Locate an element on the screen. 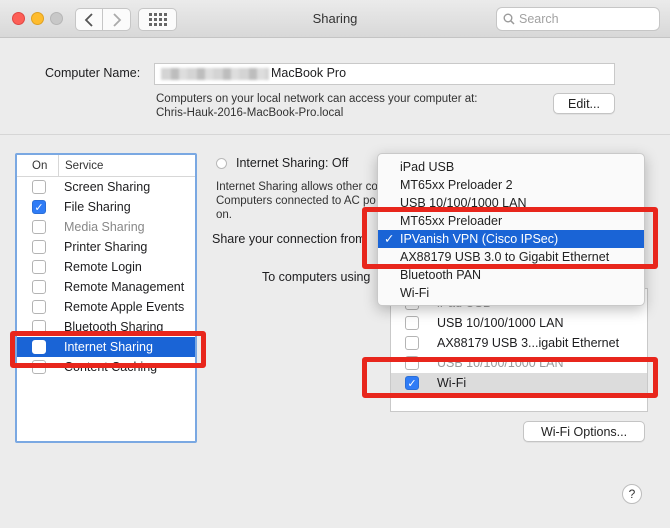  menu-item-label: Wi-Fi is located at coordinates (415, 293).